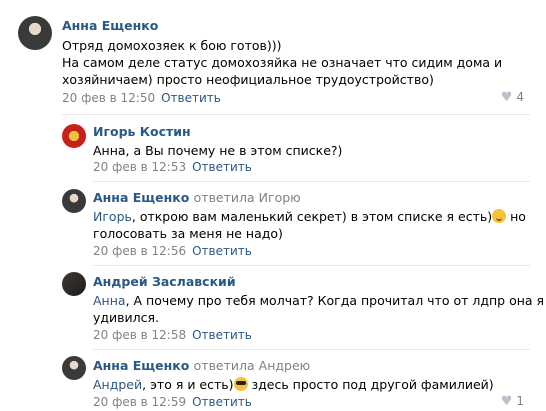 Image resolution: width=546 pixels, height=411 pixels. I want to click on like-button: ♥ 4, so click(512, 97).